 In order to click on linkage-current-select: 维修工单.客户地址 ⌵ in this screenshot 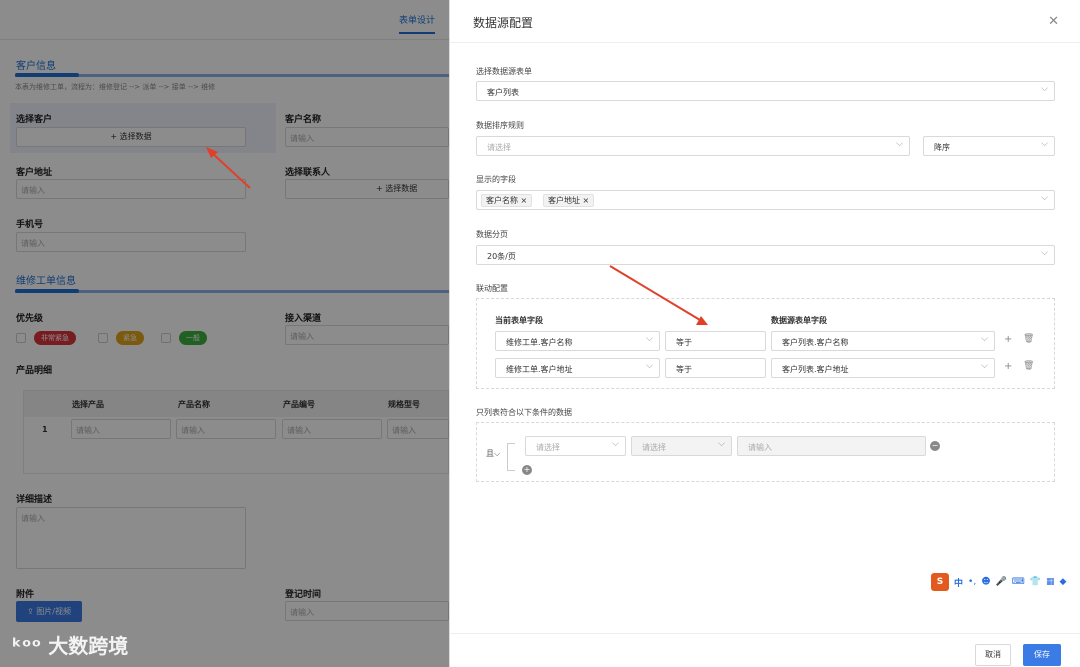, I will do `click(577, 368)`.